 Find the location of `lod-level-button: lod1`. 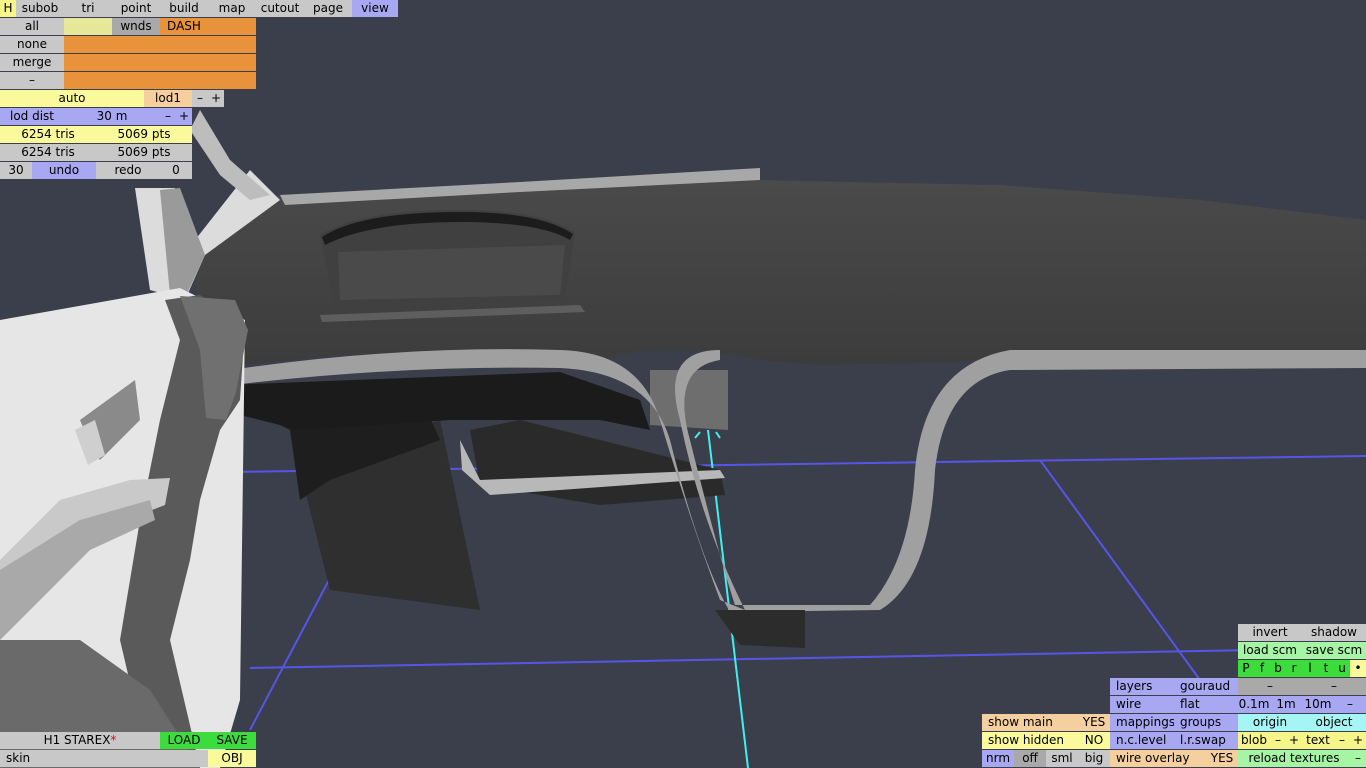

lod-level-button: lod1 is located at coordinates (168, 98).